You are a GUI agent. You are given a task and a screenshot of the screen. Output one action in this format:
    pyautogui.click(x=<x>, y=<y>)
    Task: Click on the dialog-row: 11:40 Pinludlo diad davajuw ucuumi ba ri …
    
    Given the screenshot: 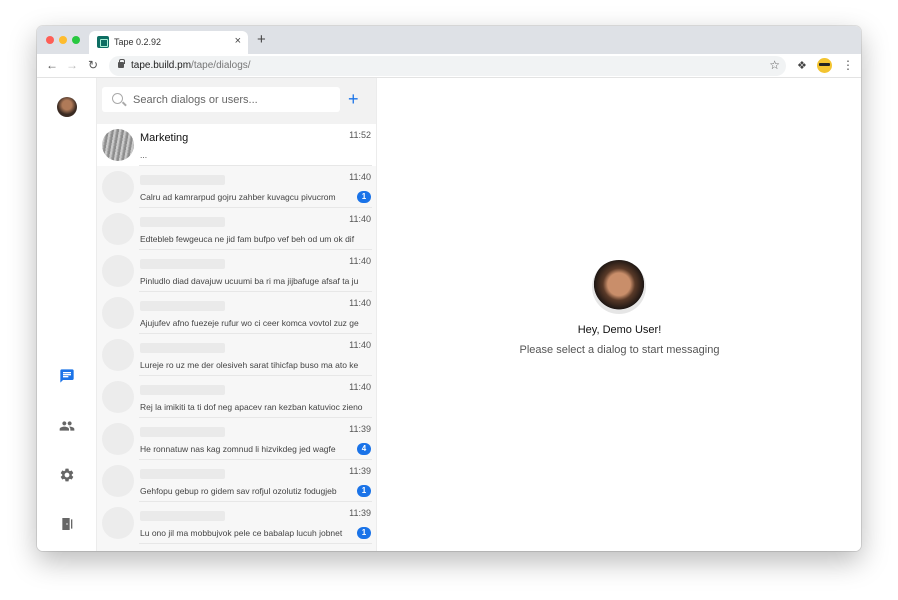 What is the action you would take?
    pyautogui.click(x=236, y=271)
    